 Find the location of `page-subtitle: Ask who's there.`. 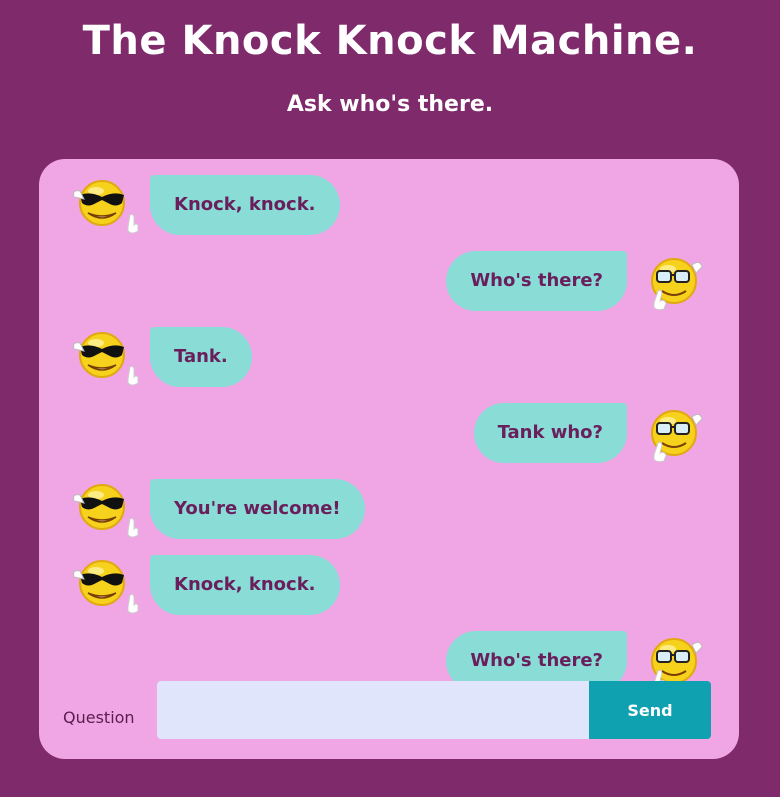

page-subtitle: Ask who's there. is located at coordinates (390, 104).